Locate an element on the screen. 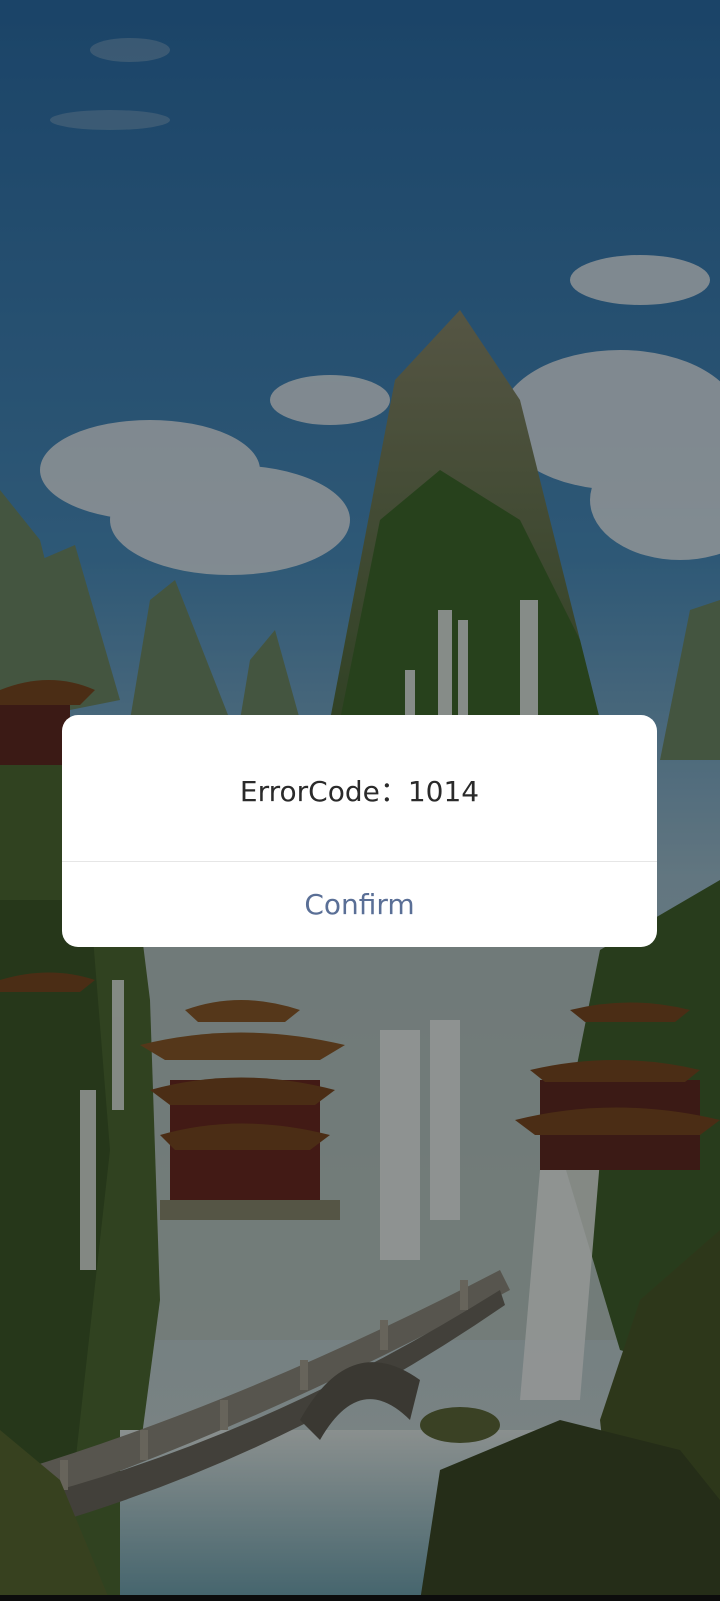  error-message: ErrorCode：1014 is located at coordinates (359, 791).